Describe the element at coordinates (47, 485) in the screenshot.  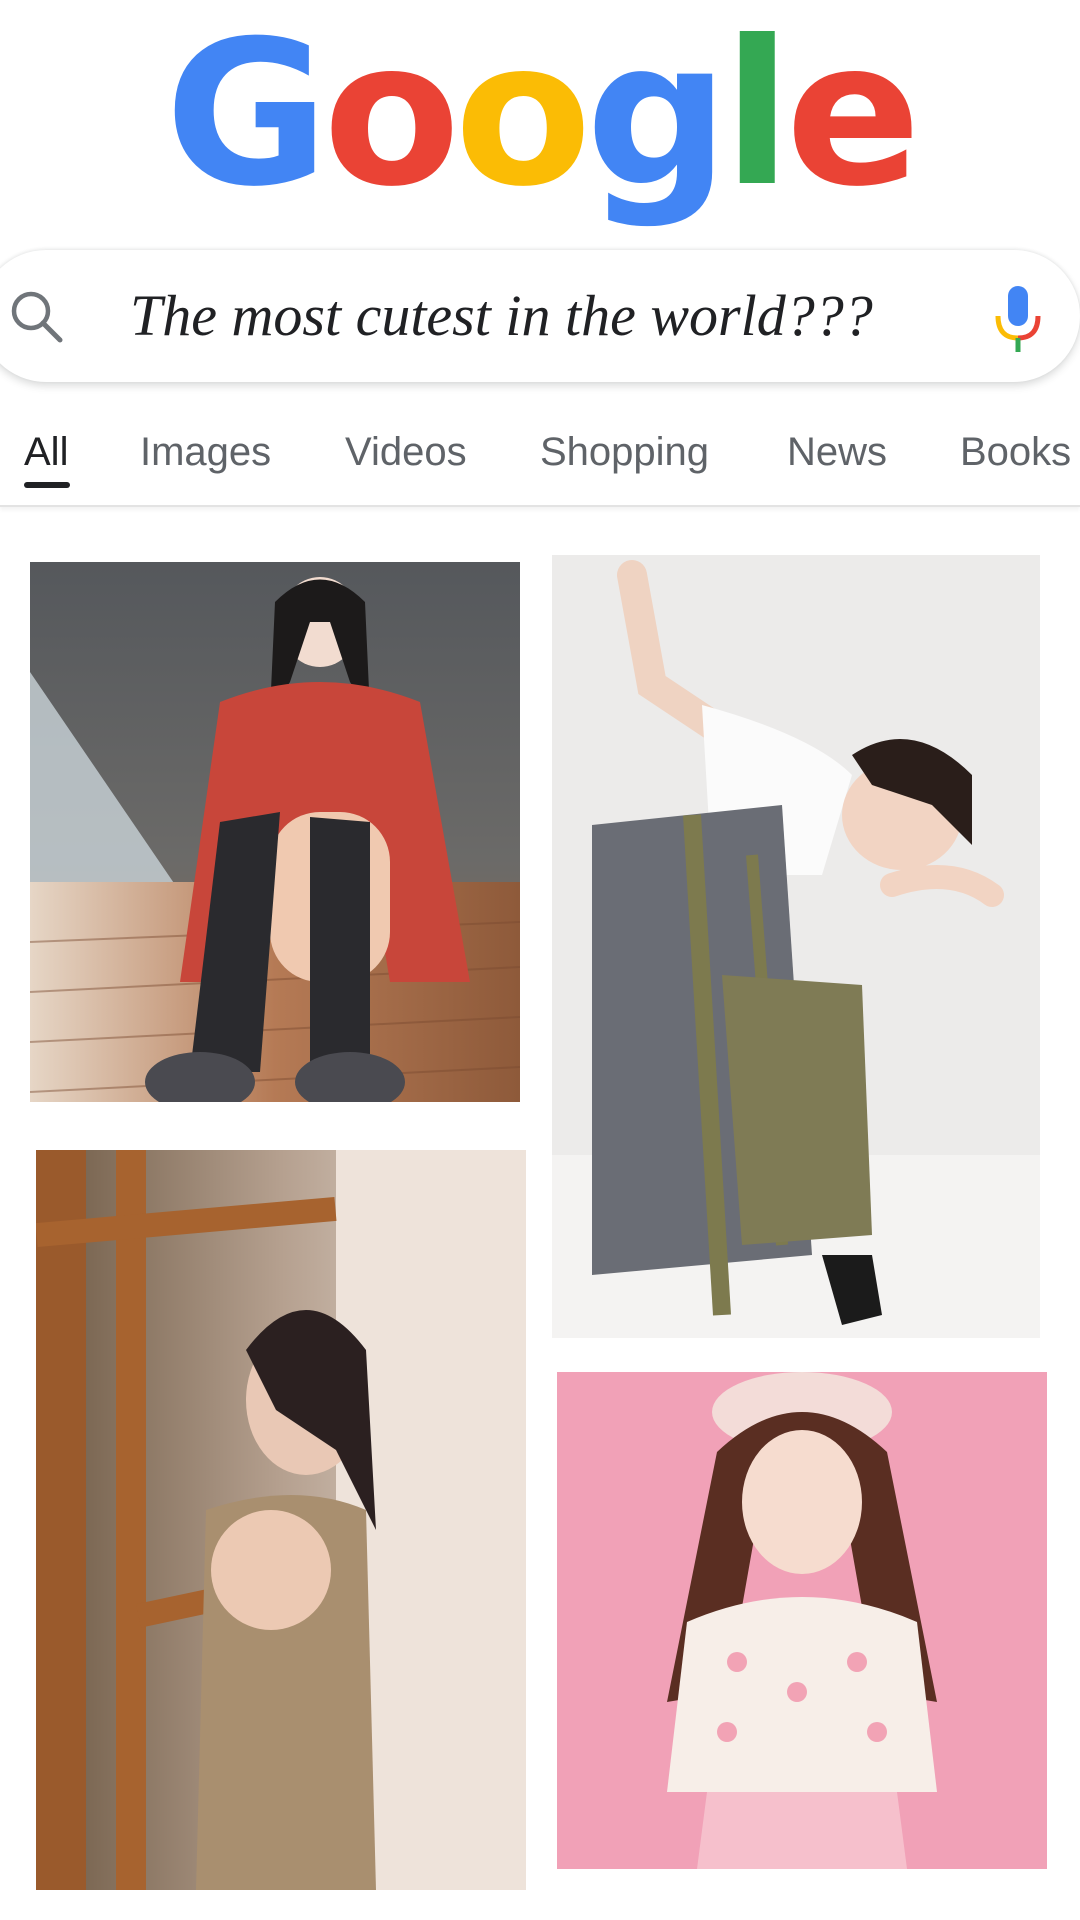
I see `active-tab-indicator` at that location.